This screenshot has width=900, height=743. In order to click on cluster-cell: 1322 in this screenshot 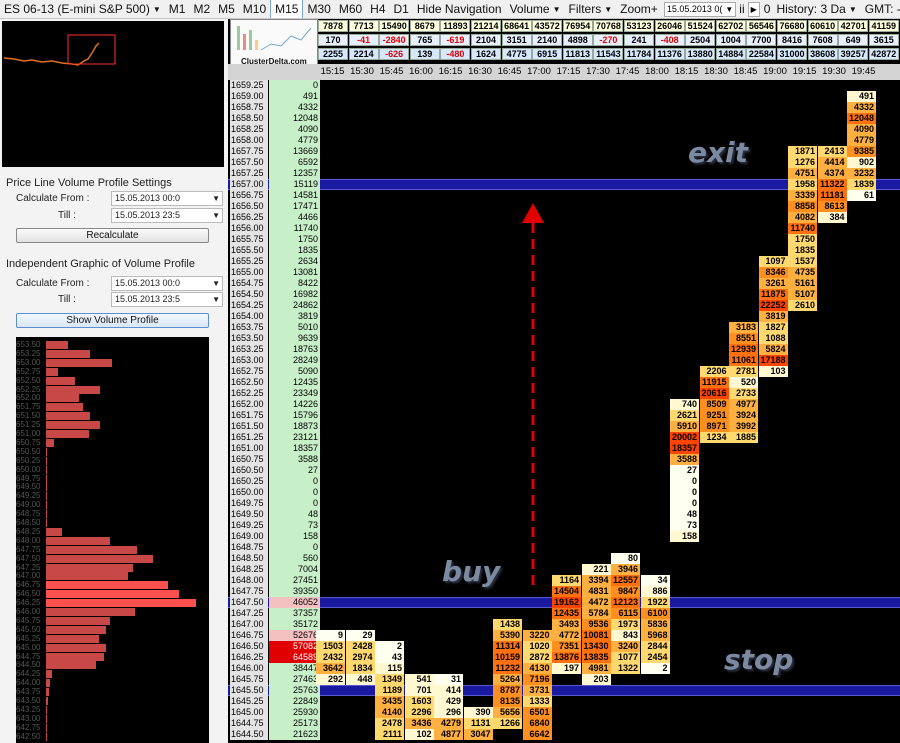, I will do `click(625, 668)`.